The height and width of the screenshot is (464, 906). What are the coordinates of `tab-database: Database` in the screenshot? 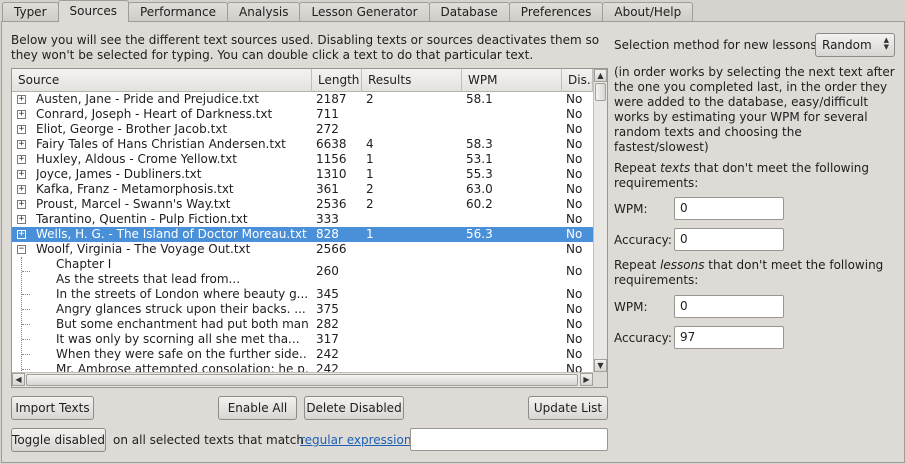 It's located at (469, 12).